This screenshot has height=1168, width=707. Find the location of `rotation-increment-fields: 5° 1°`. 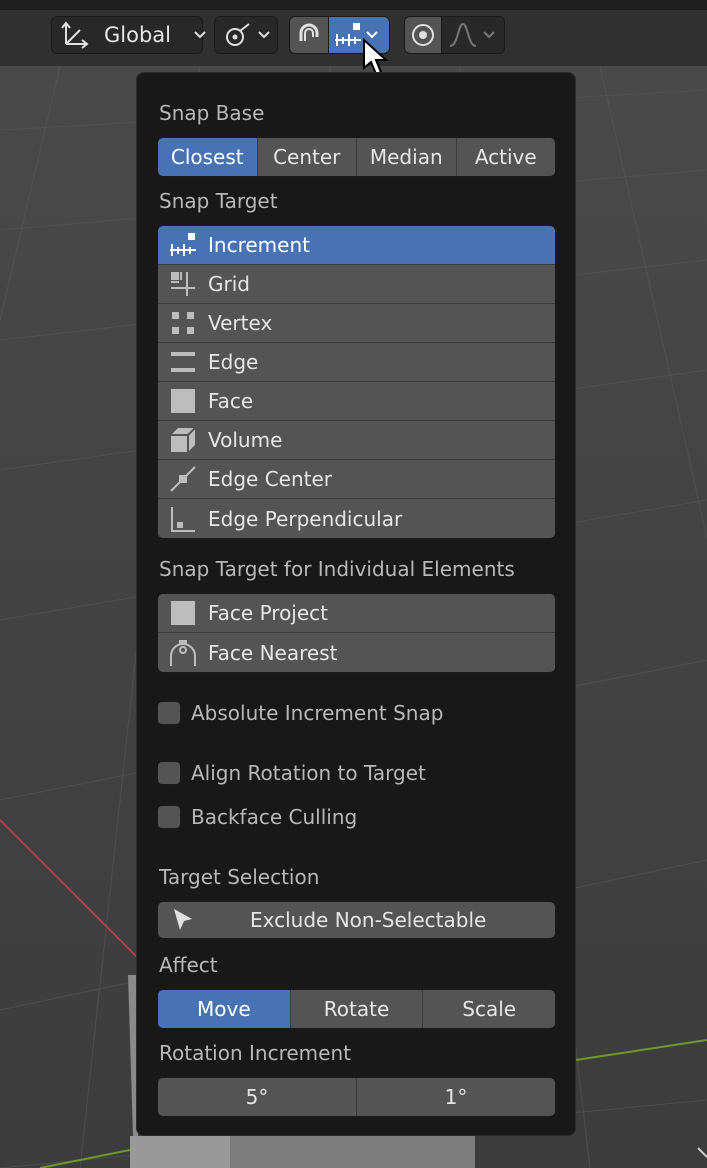

rotation-increment-fields: 5° 1° is located at coordinates (356, 1097).